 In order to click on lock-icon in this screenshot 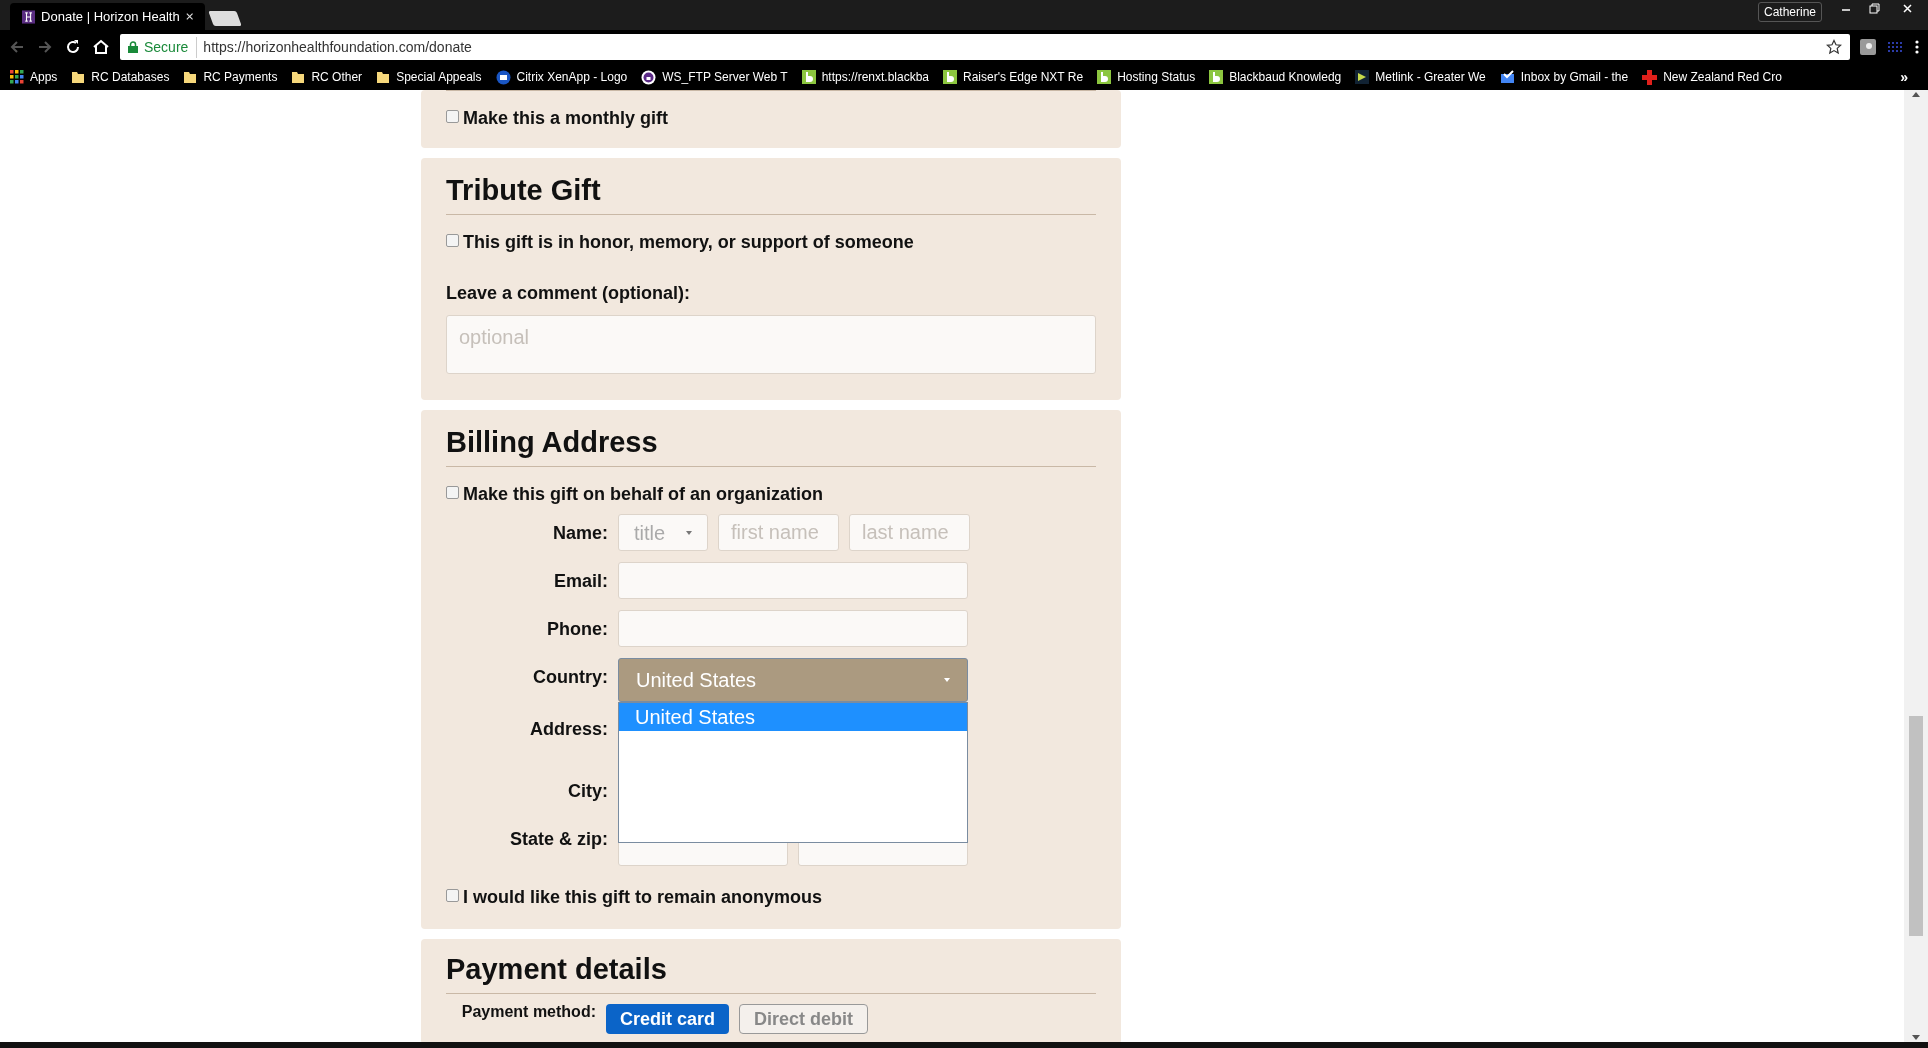, I will do `click(133, 47)`.